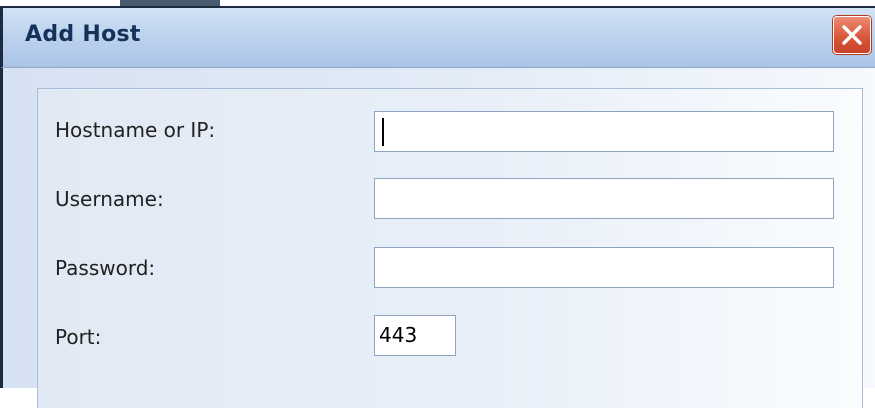 The width and height of the screenshot is (875, 408). I want to click on port-input: 443, so click(415, 335).